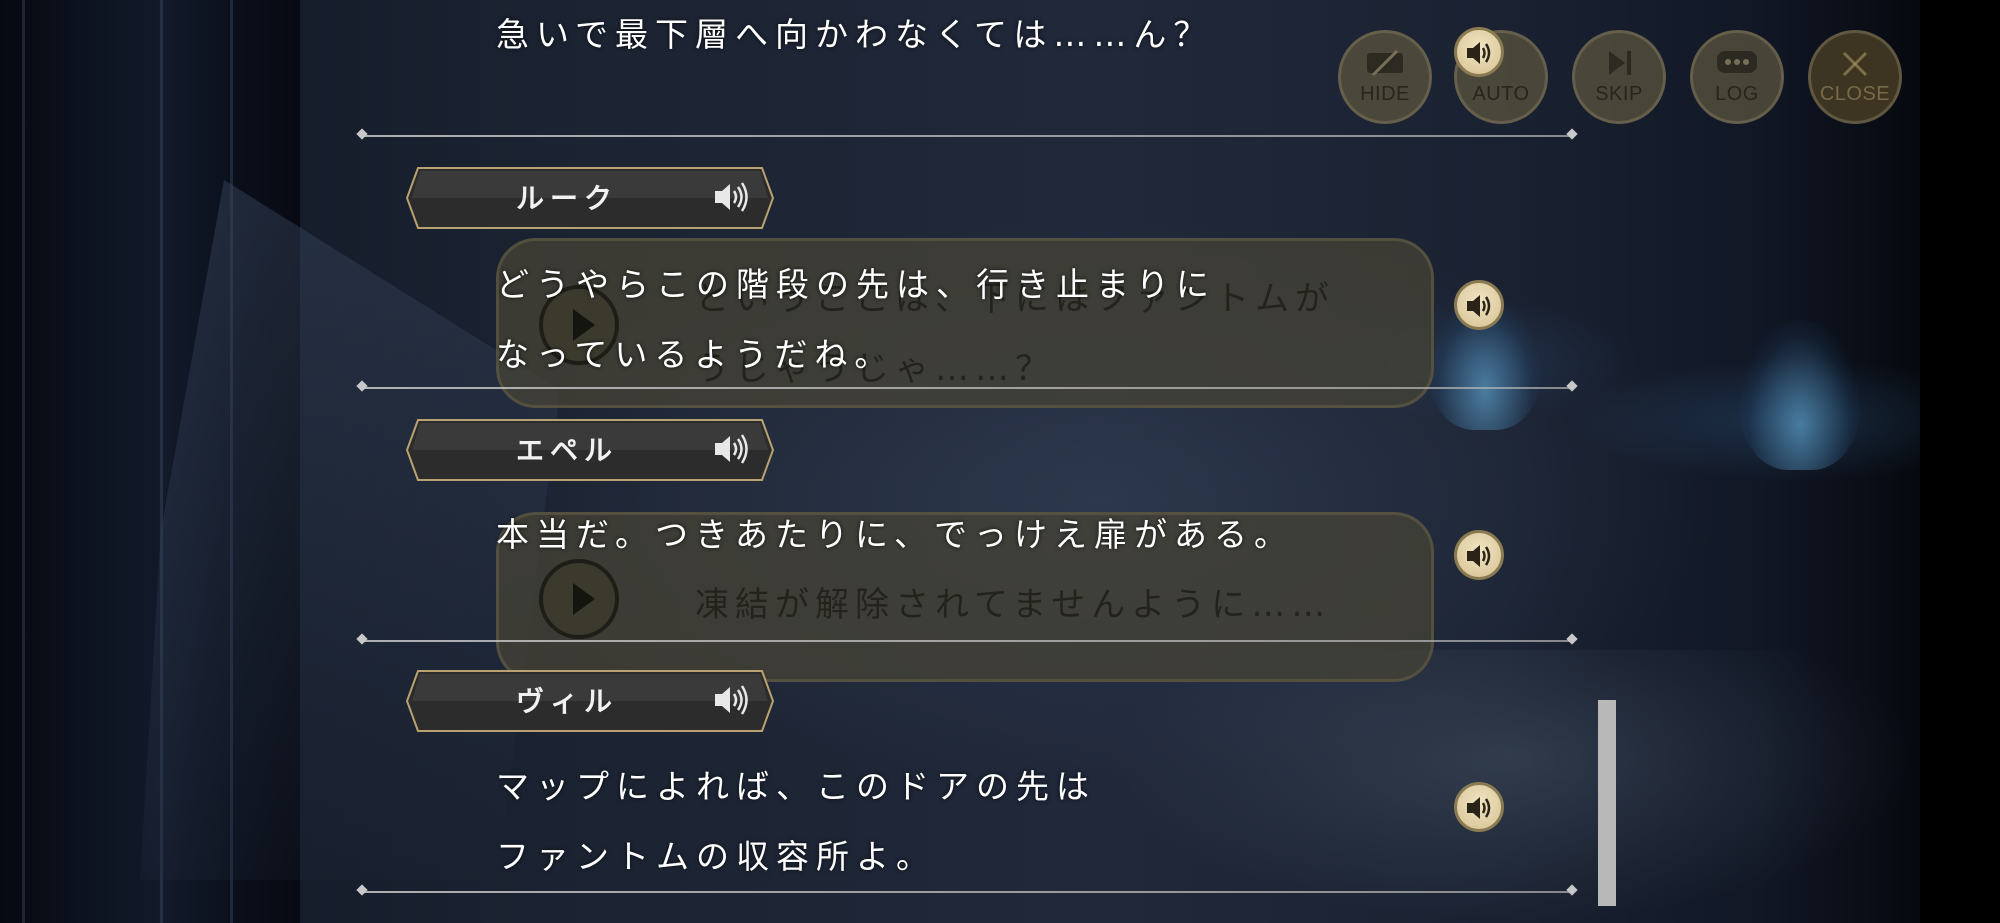 The height and width of the screenshot is (923, 2000). I want to click on close-label: CLOSE, so click(1855, 94).